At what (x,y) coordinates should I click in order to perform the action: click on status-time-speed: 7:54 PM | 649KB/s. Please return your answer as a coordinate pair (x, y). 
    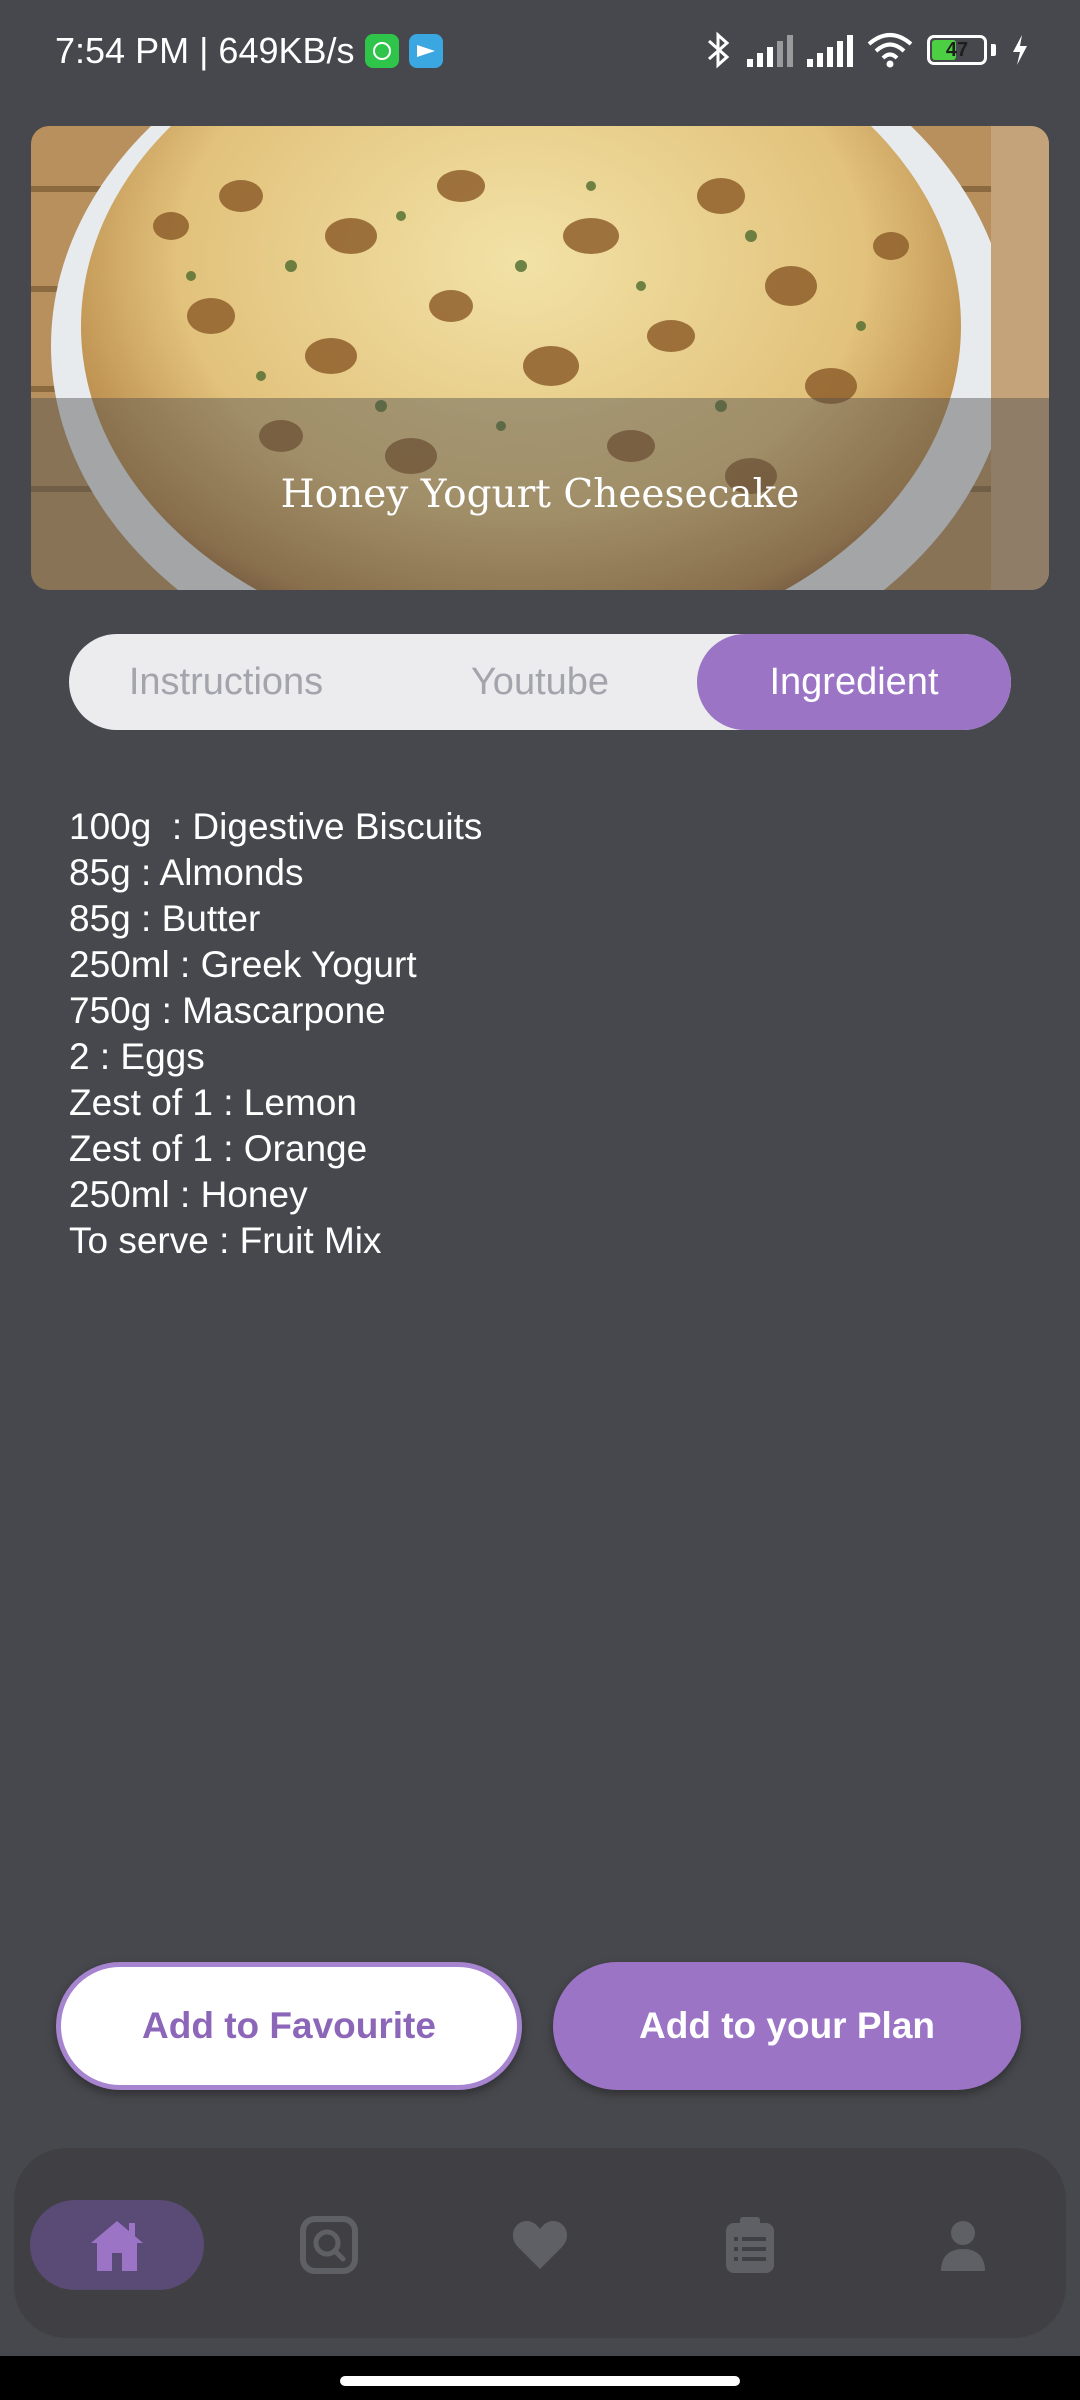
    Looking at the image, I should click on (205, 50).